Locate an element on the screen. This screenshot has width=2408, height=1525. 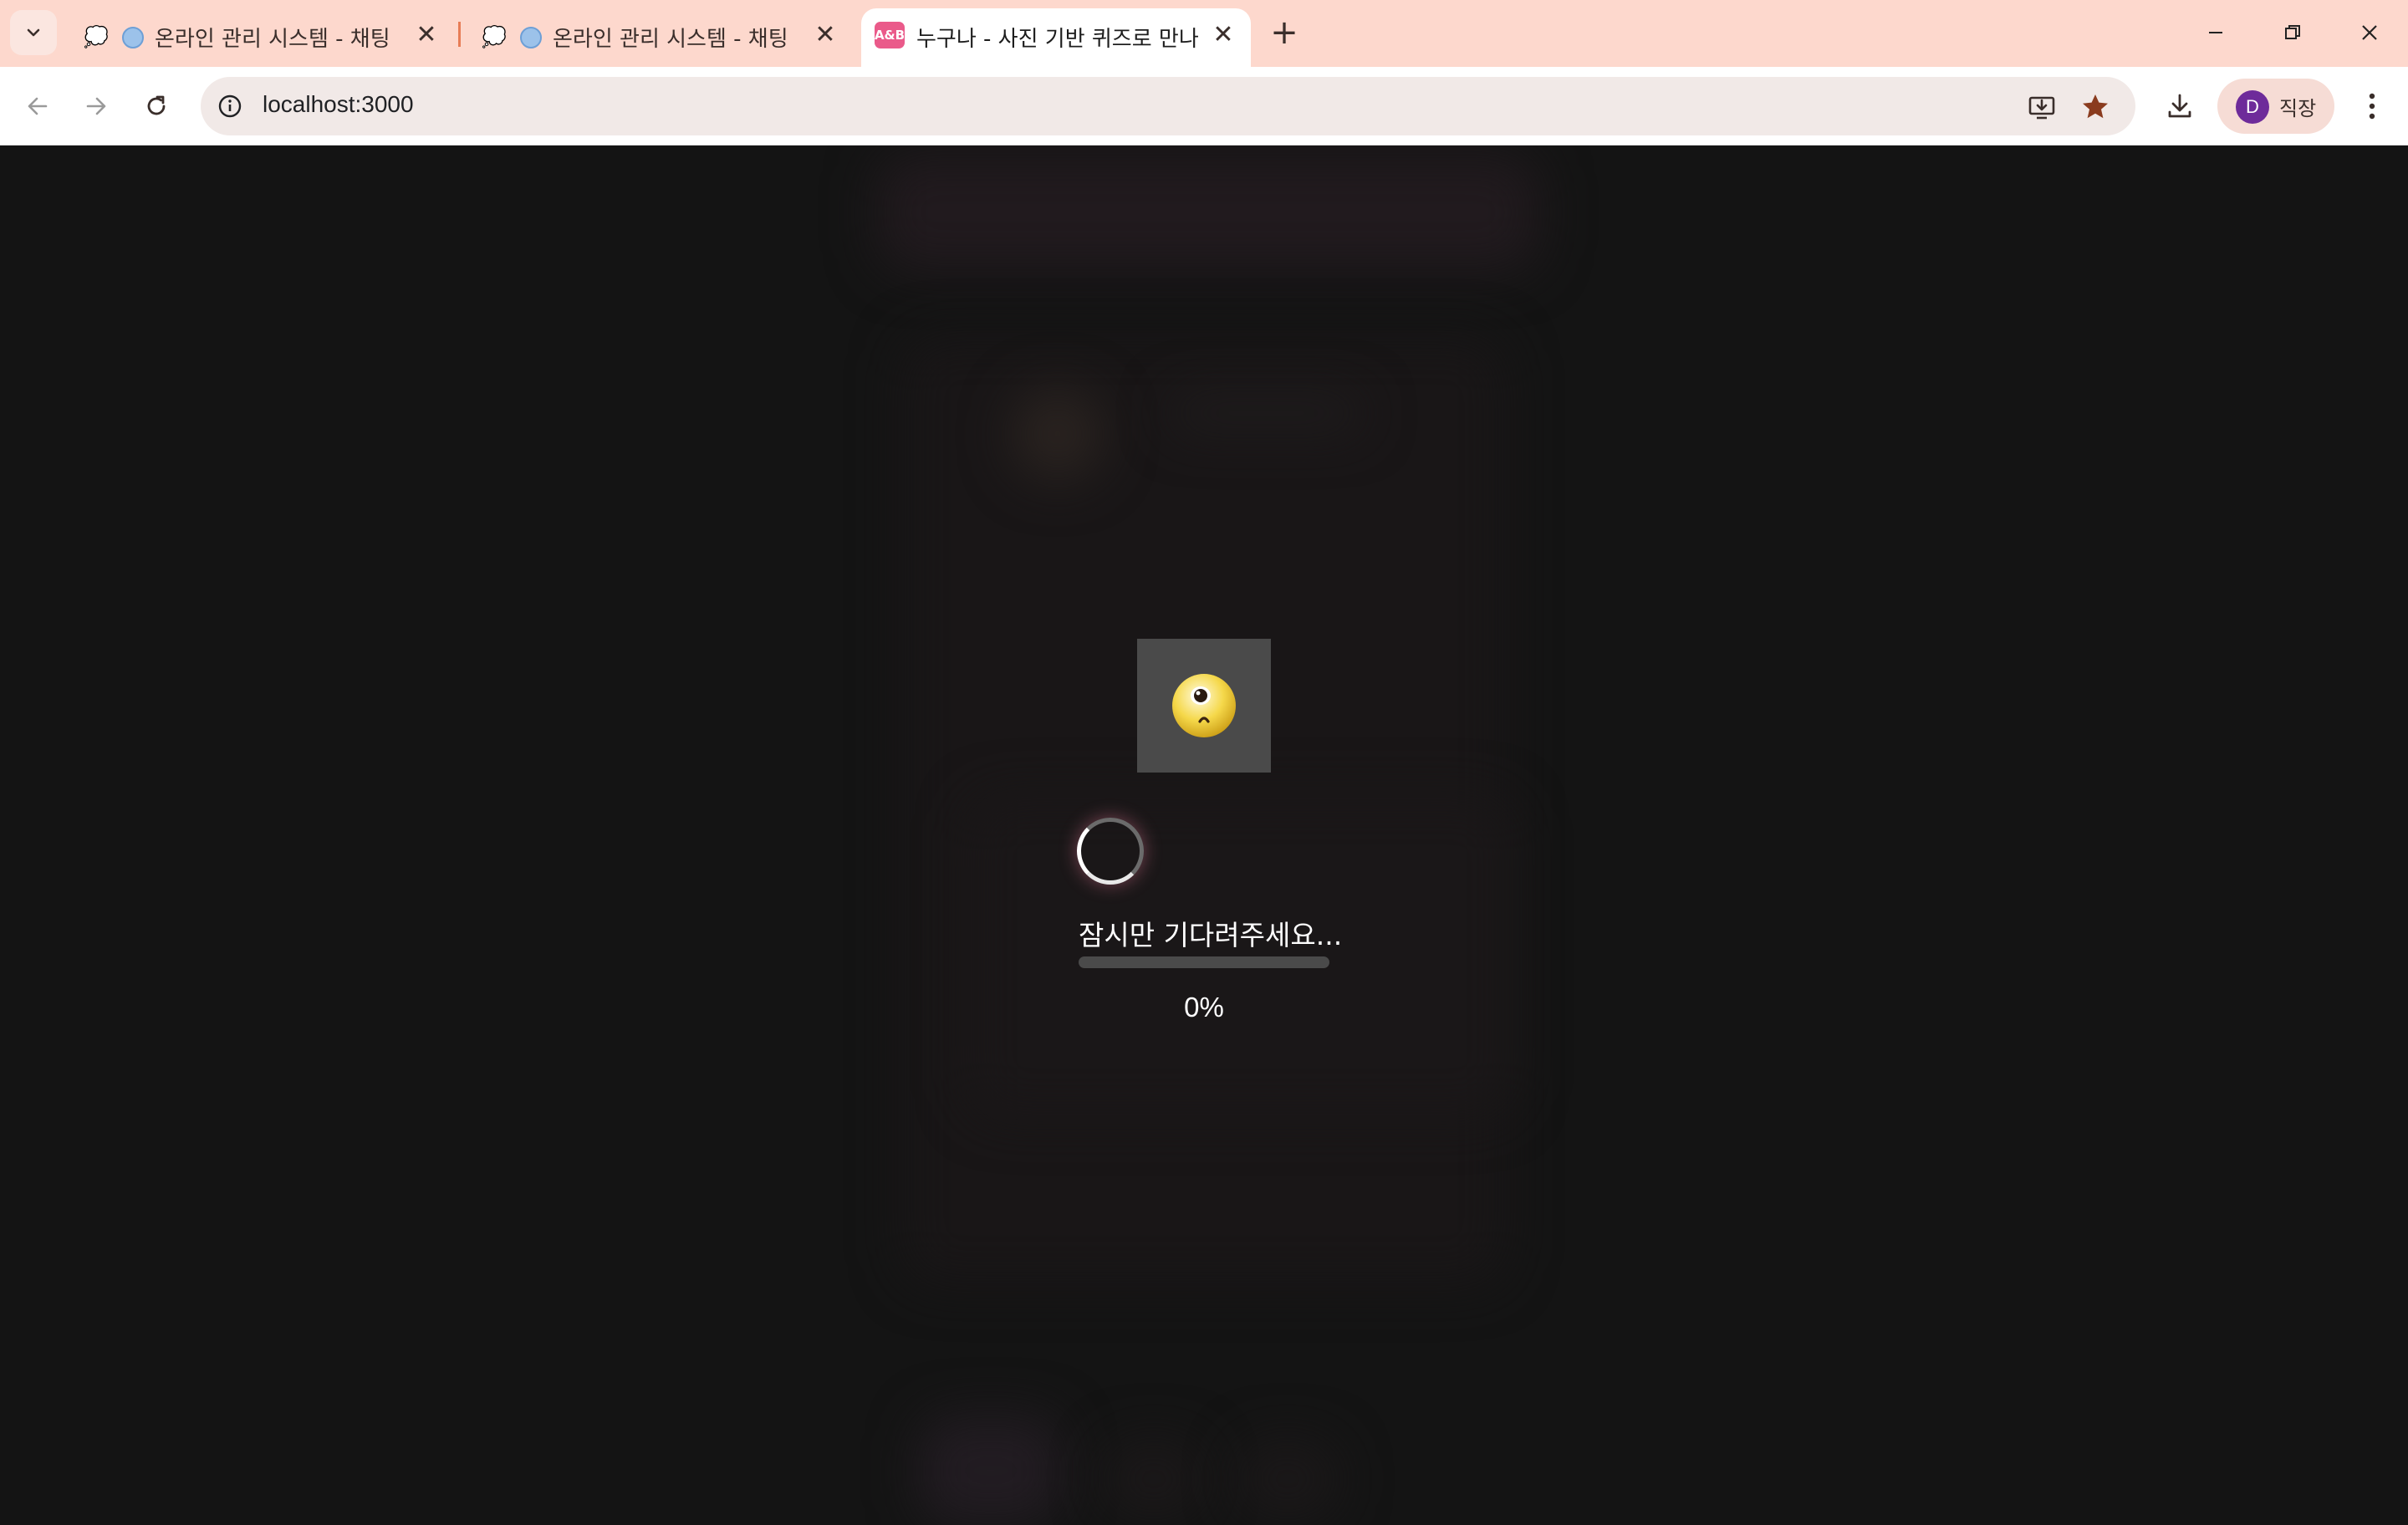
site-info-icon is located at coordinates (230, 106).